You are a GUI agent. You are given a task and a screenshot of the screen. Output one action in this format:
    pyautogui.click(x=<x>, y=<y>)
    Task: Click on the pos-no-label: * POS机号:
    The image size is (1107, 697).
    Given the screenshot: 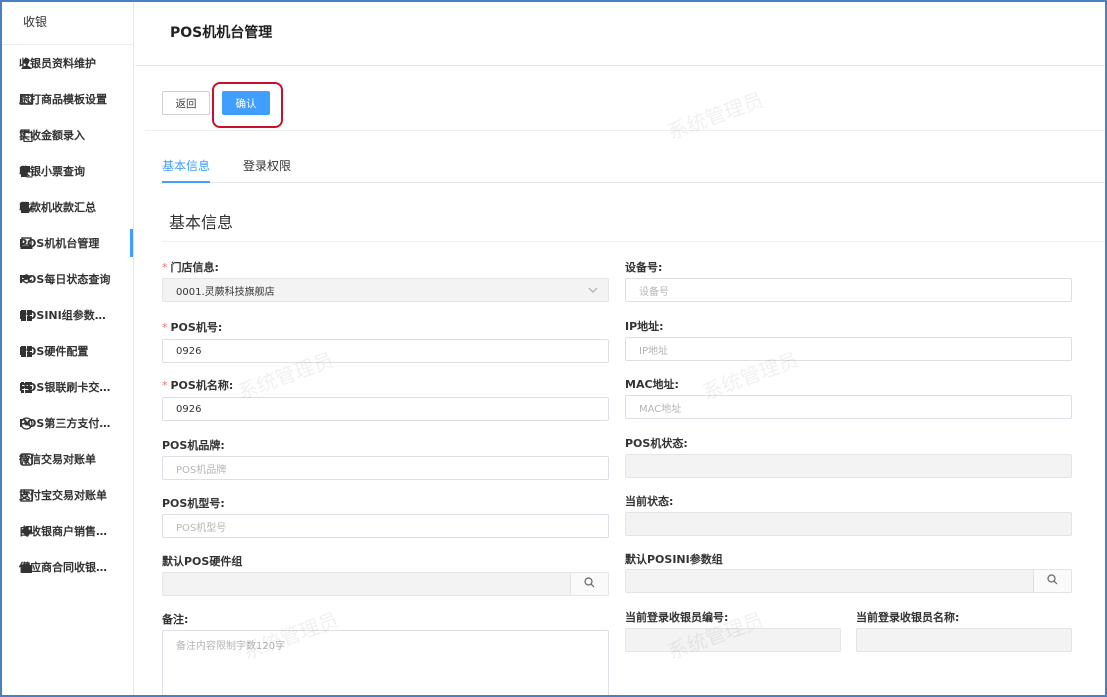 What is the action you would take?
    pyautogui.click(x=192, y=327)
    